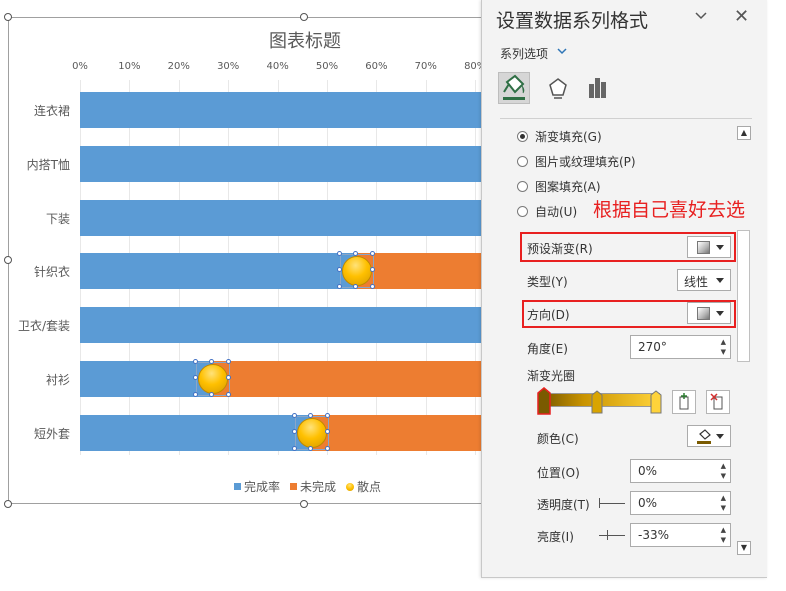  I want to click on legend-item-incomplete: 未完成, so click(313, 486).